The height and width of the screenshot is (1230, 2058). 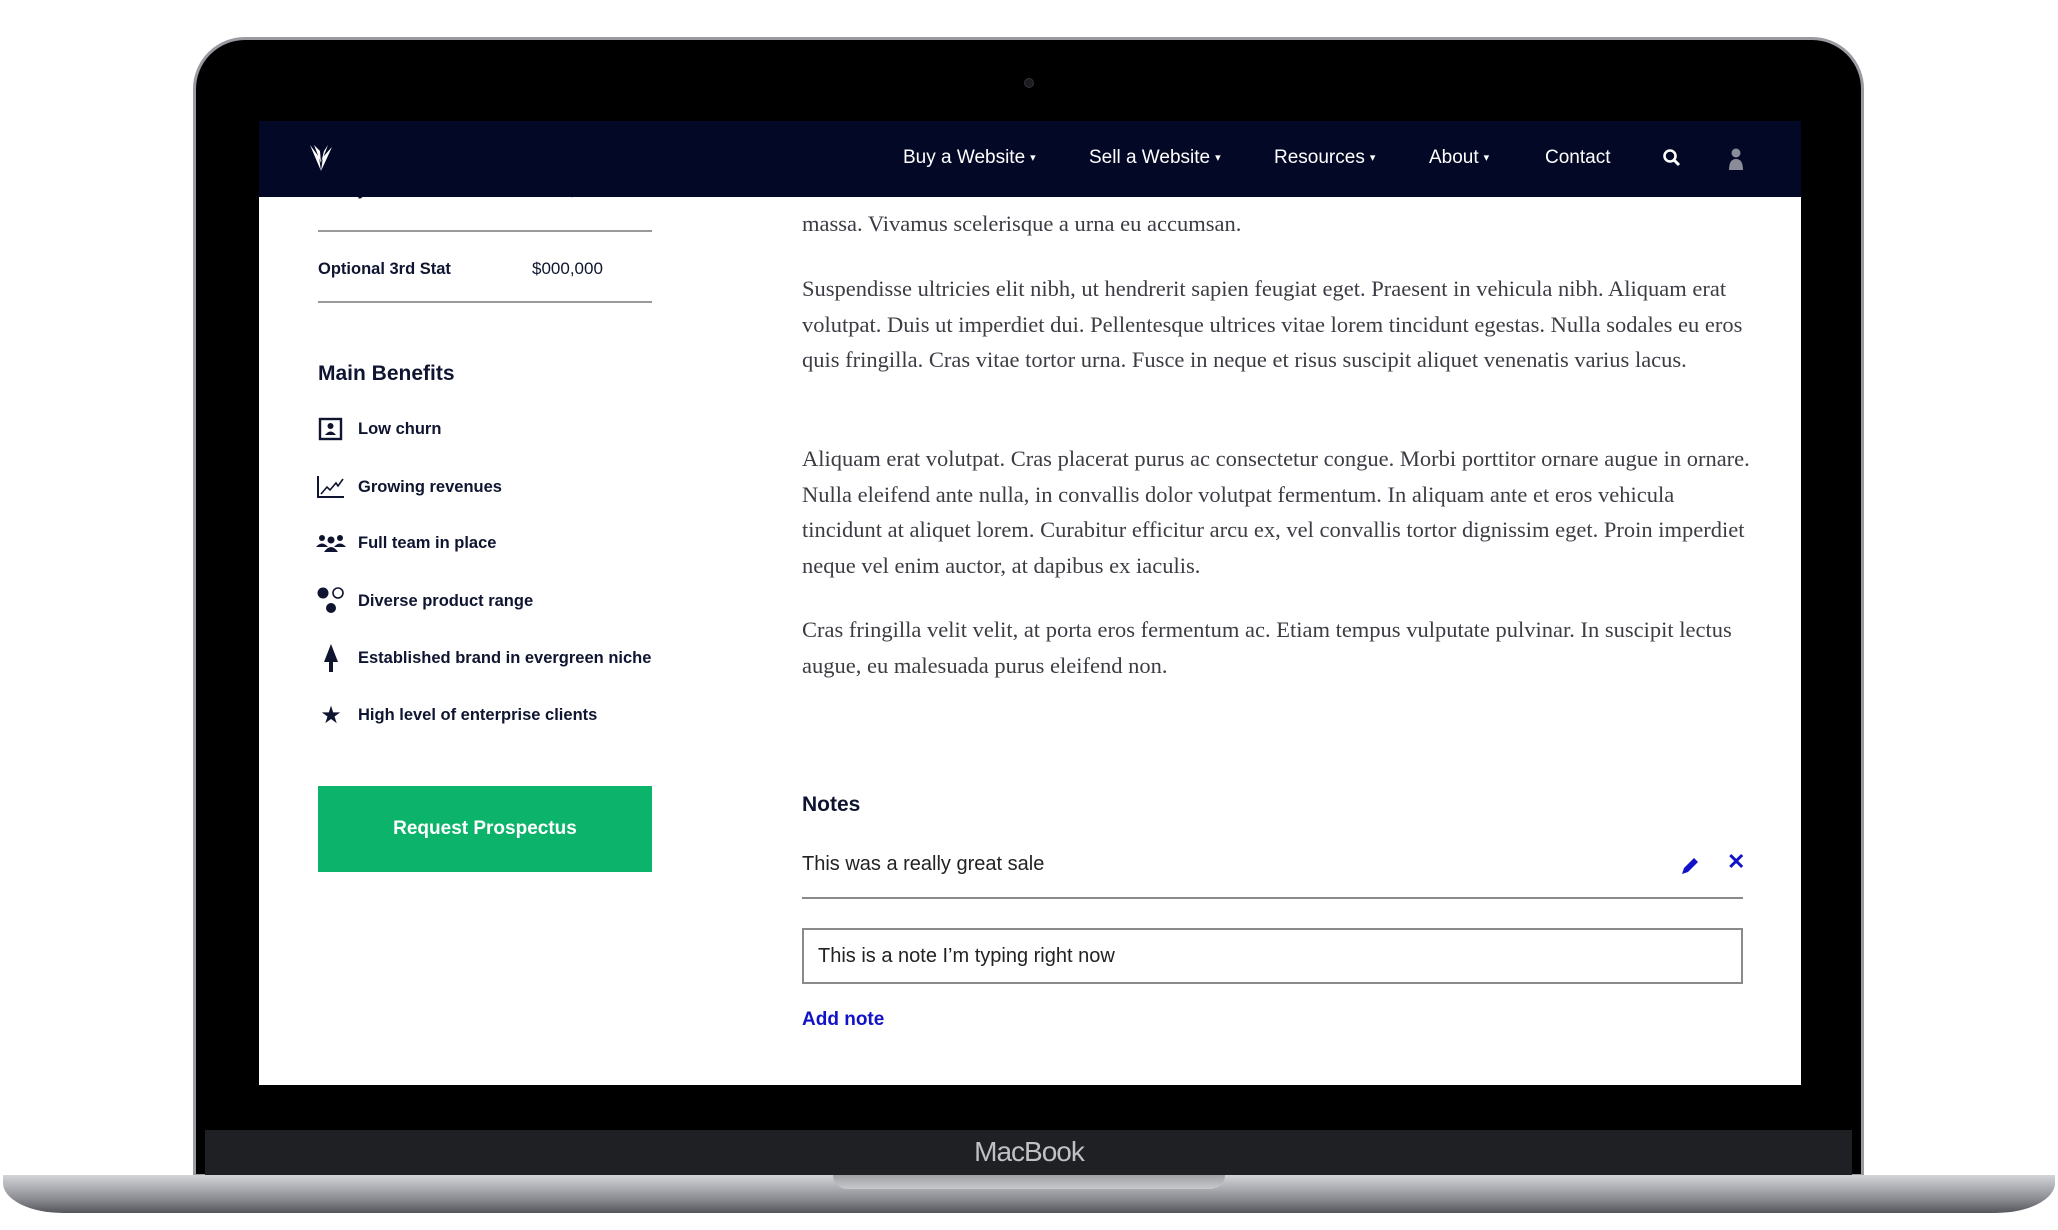 I want to click on benefit-item: ★ High level of enterprise clients, so click(x=456, y=715).